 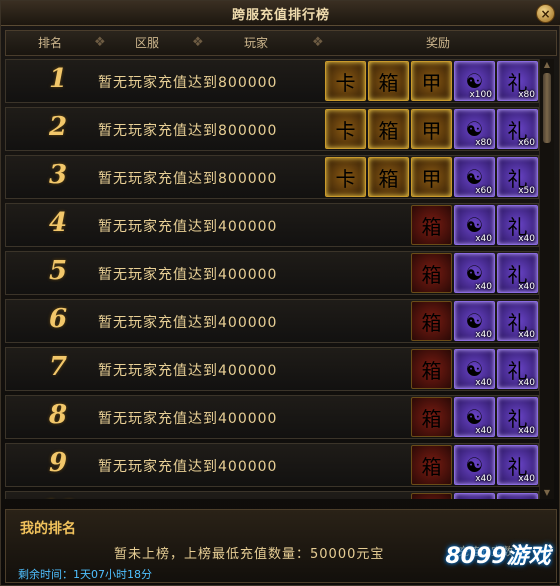 What do you see at coordinates (281, 43) in the screenshot?
I see `table-header: 排名 ❖ 区服 ❖ 玩家 ❖ 奖励` at bounding box center [281, 43].